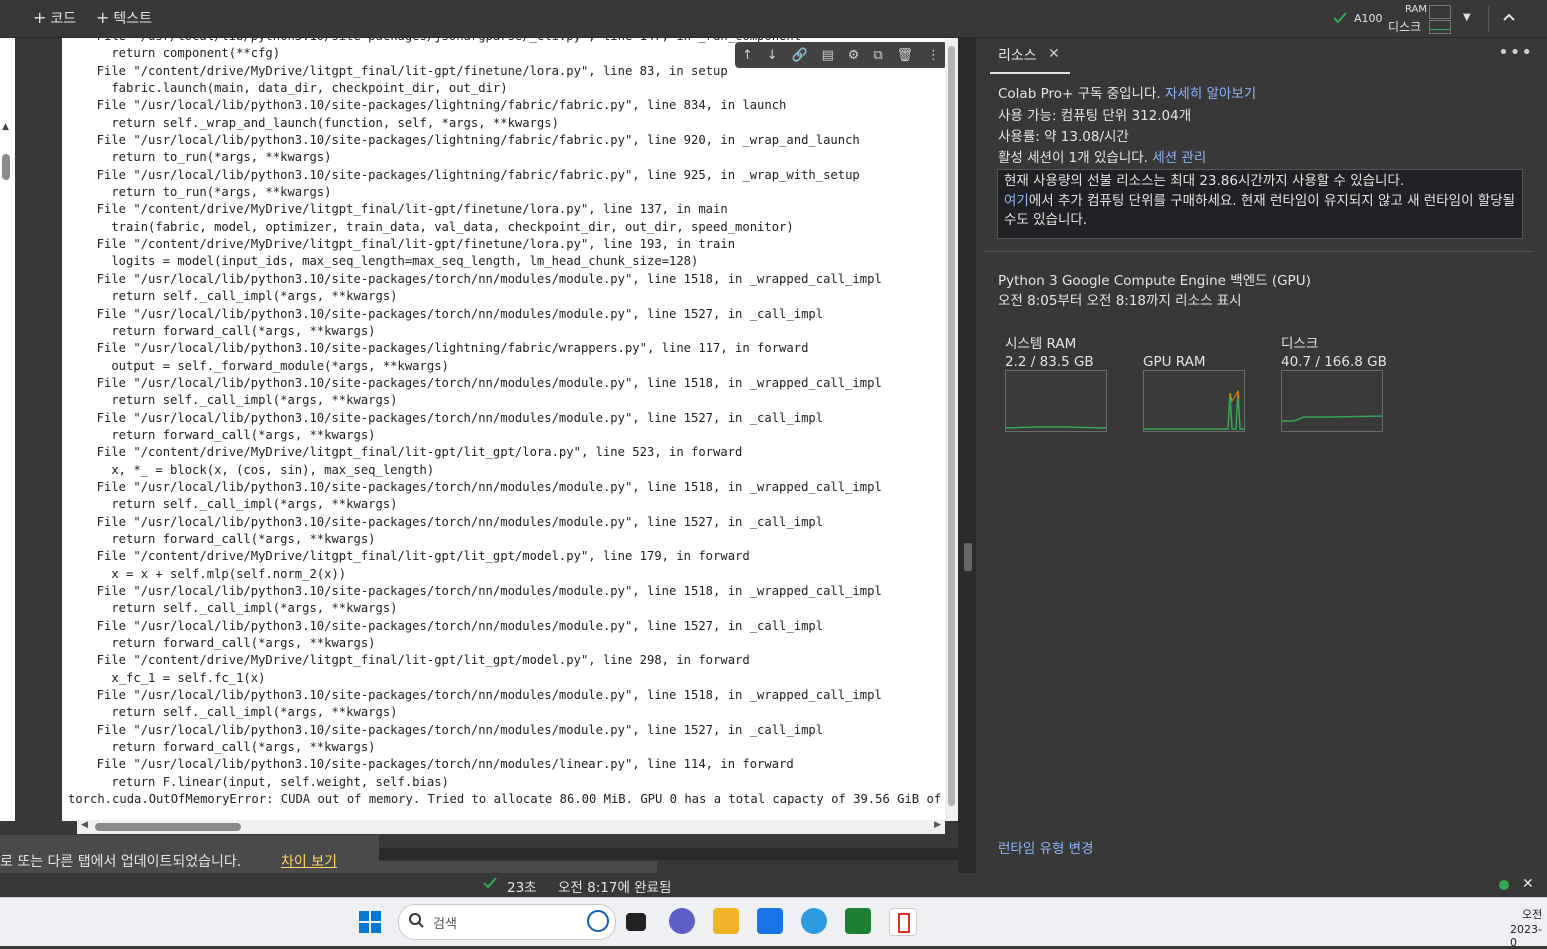 Image resolution: width=1547 pixels, height=949 pixels. I want to click on ms-store-icon, so click(770, 921).